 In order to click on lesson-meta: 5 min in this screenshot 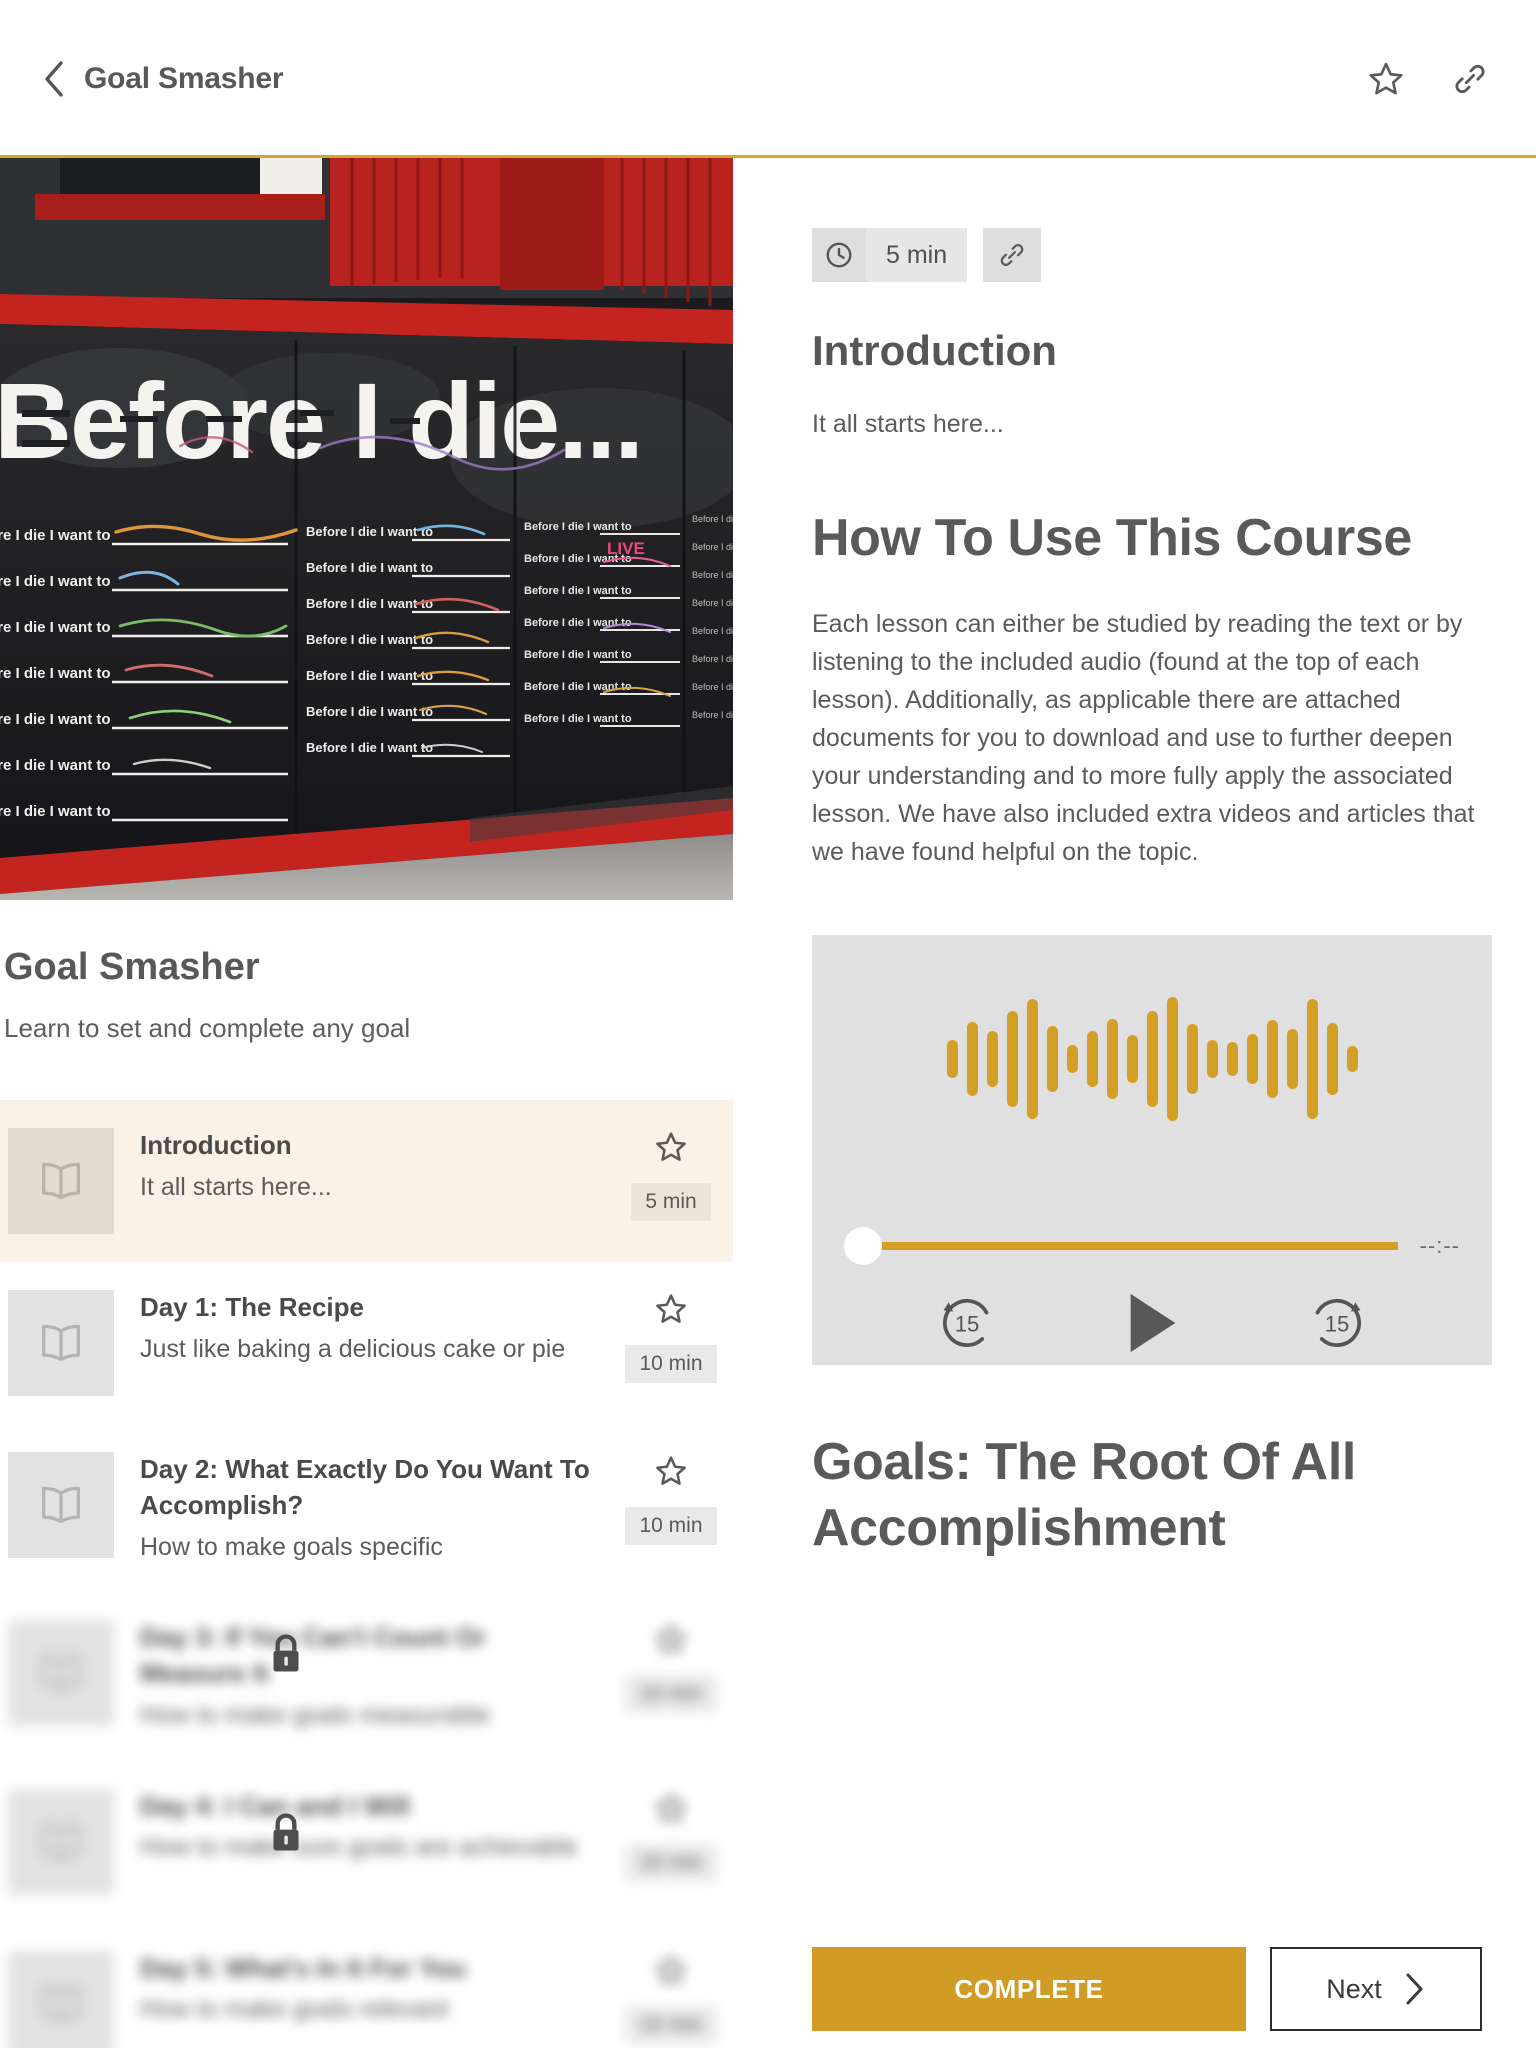, I will do `click(671, 1181)`.